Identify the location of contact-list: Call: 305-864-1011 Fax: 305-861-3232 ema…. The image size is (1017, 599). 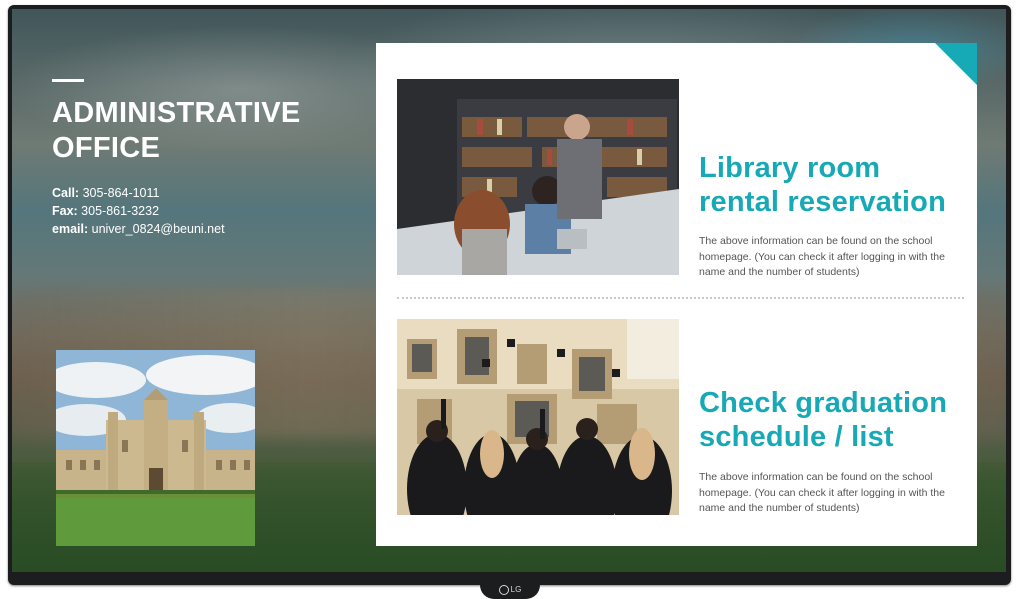
(176, 211).